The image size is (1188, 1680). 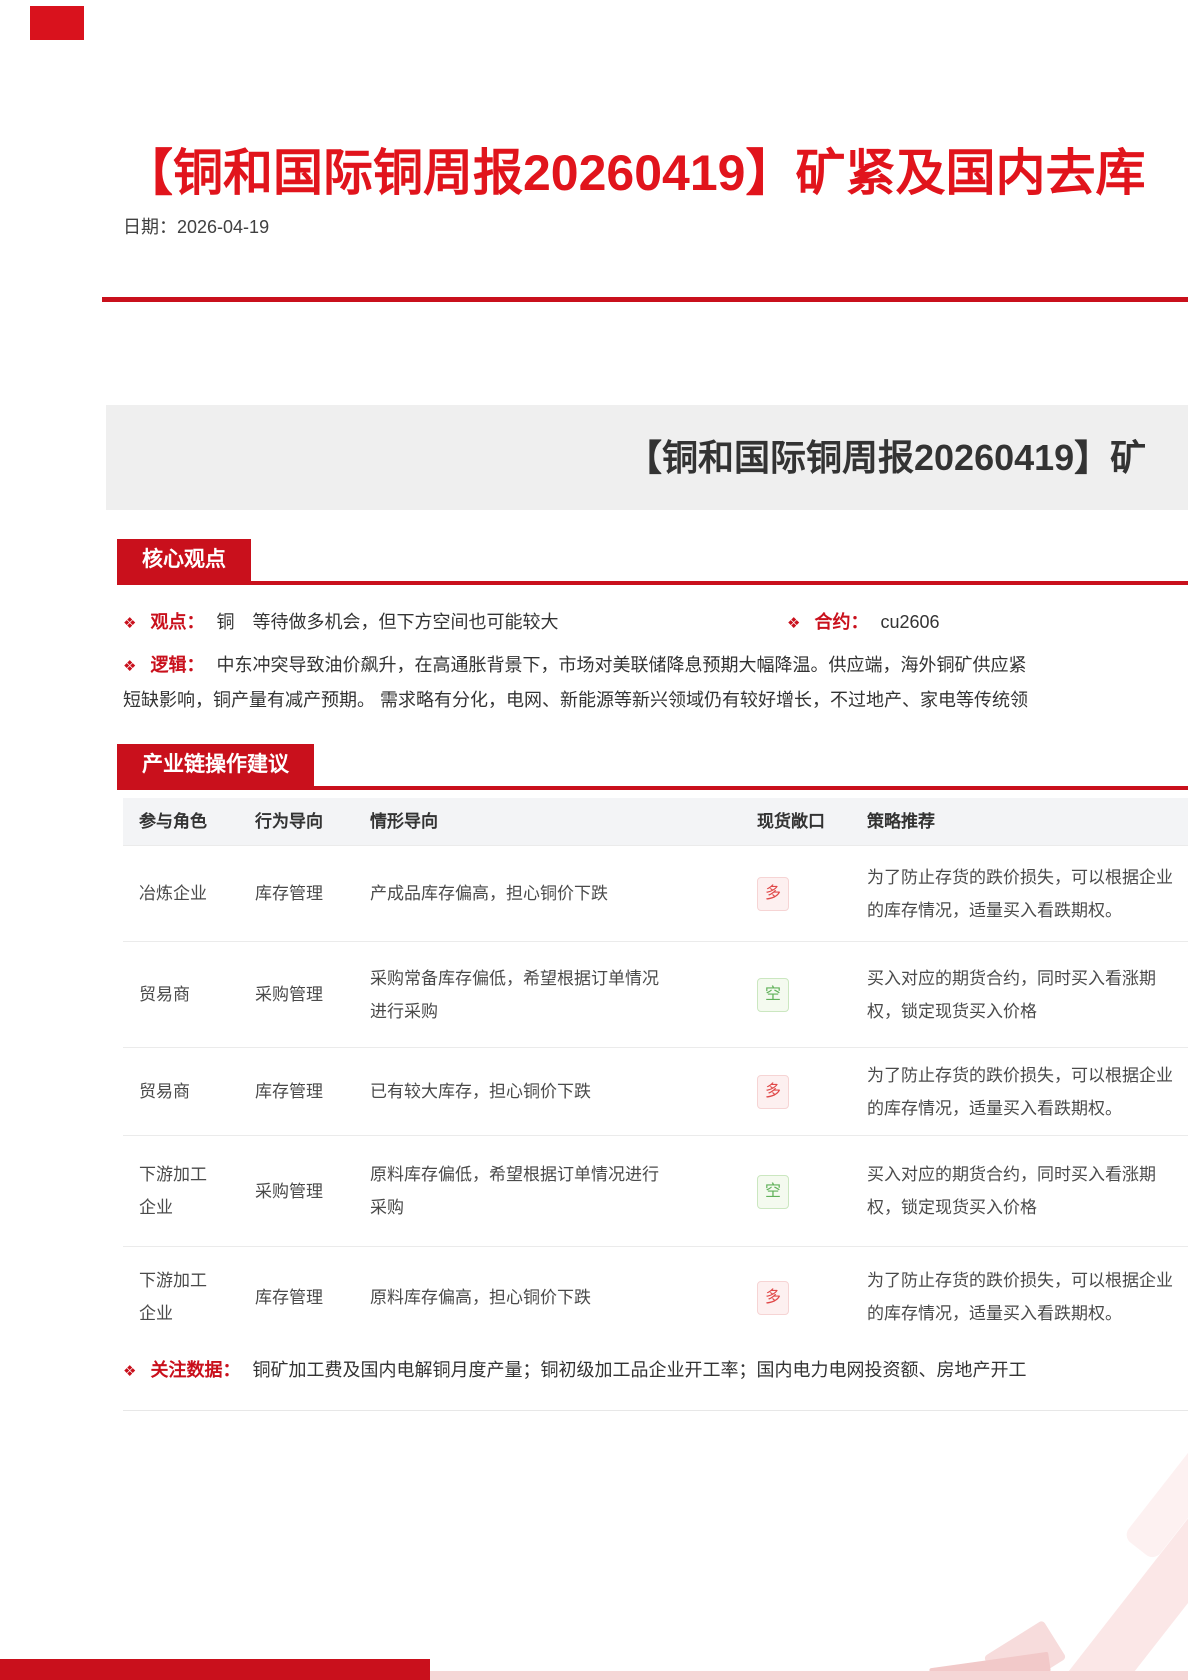 I want to click on footer-red-strip, so click(x=215, y=1669).